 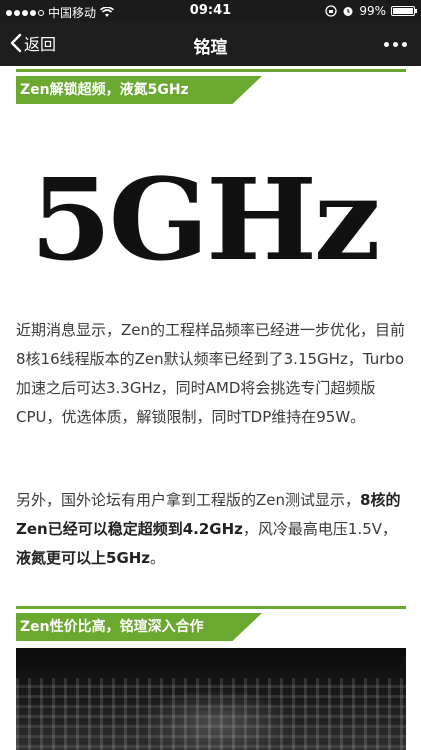 I want to click on paragraph-text: 另外，国外论坛有用户拿到工程版的Zen测试显示，, so click(x=188, y=500).